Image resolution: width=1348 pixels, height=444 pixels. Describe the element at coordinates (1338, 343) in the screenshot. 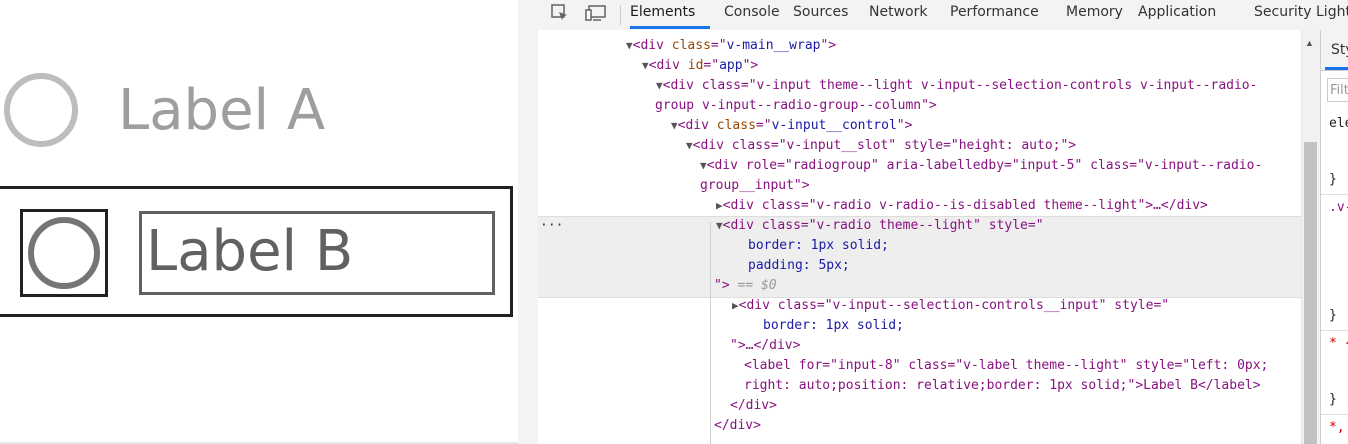

I see `styles-rule-star: * {` at that location.